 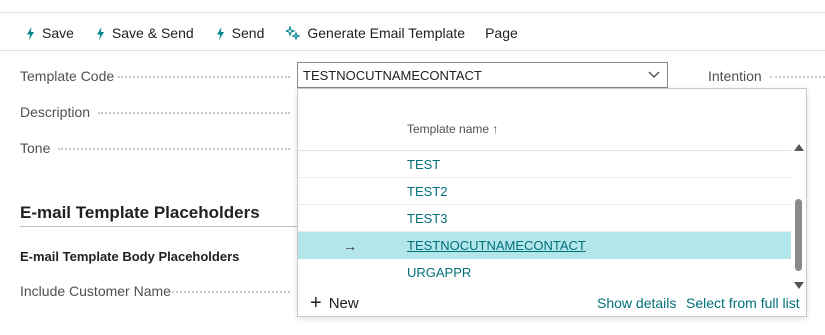 I want to click on list-item: URGAPPR, so click(x=544, y=272).